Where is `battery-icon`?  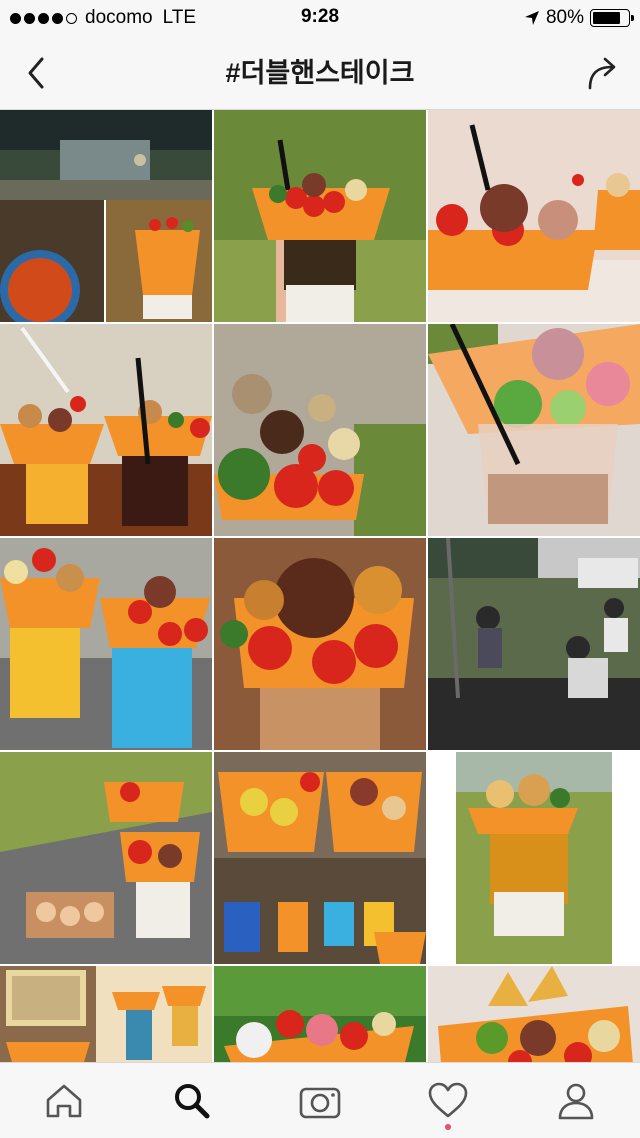
battery-icon is located at coordinates (612, 18).